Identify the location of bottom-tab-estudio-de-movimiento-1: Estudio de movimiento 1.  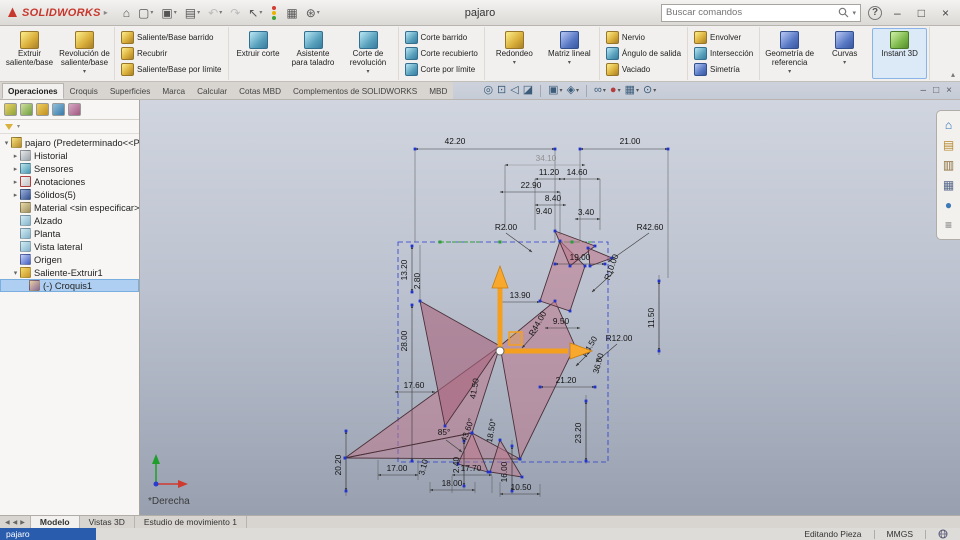
(191, 522).